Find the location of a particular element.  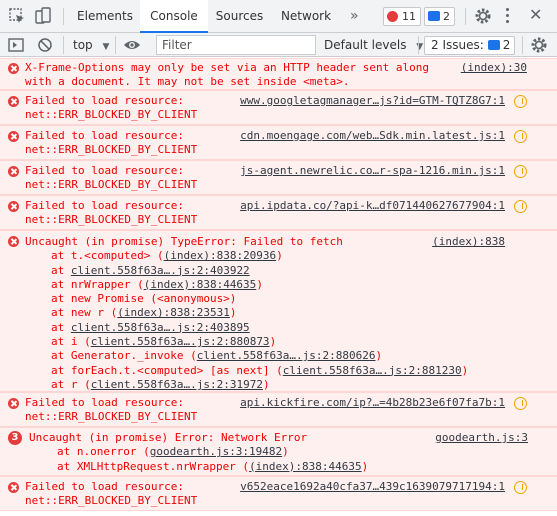

message-source-link: (index):30 is located at coordinates (494, 68).